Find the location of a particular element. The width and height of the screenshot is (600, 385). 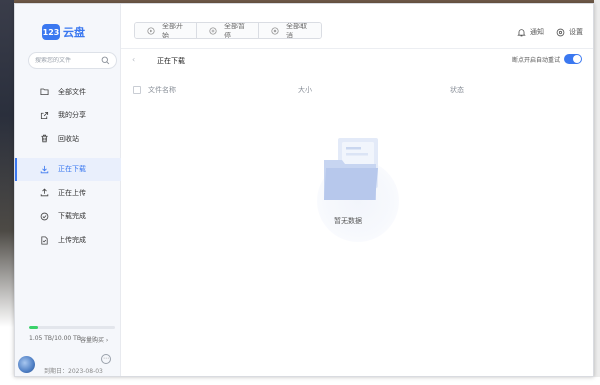

gear-icon is located at coordinates (560, 32).